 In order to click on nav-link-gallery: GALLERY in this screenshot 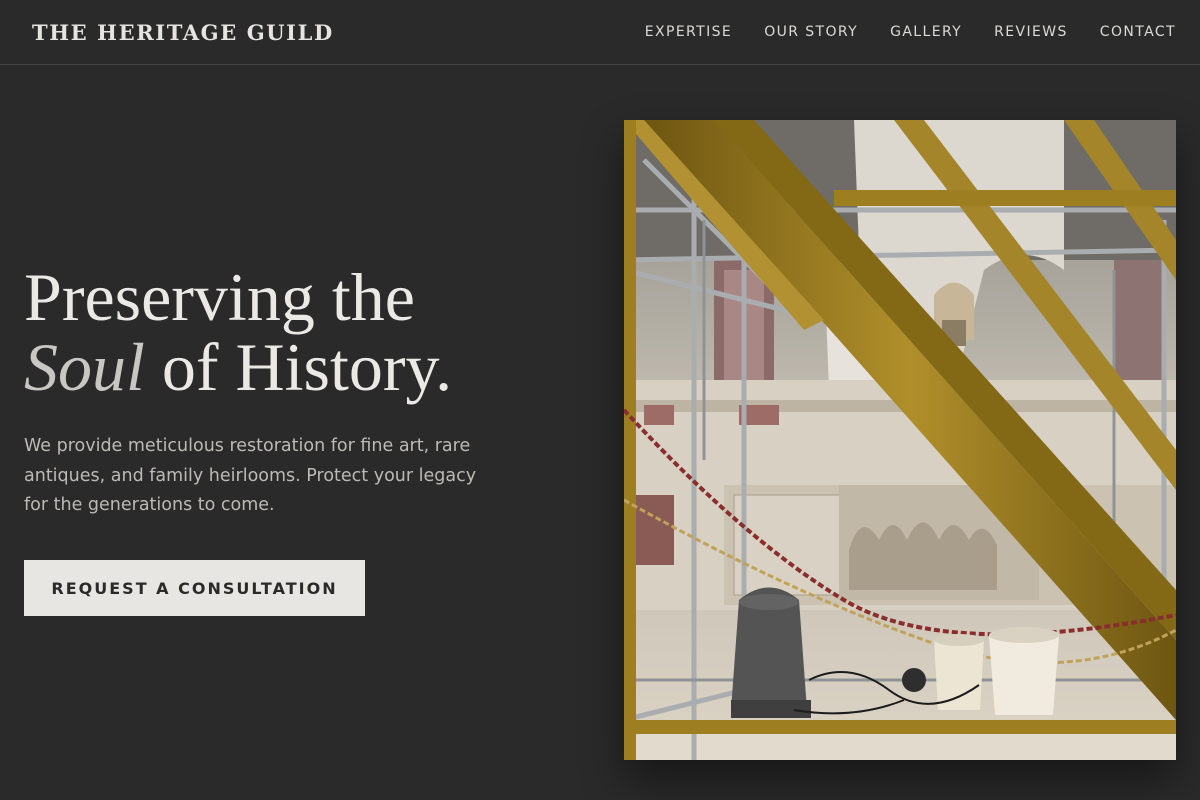, I will do `click(926, 32)`.